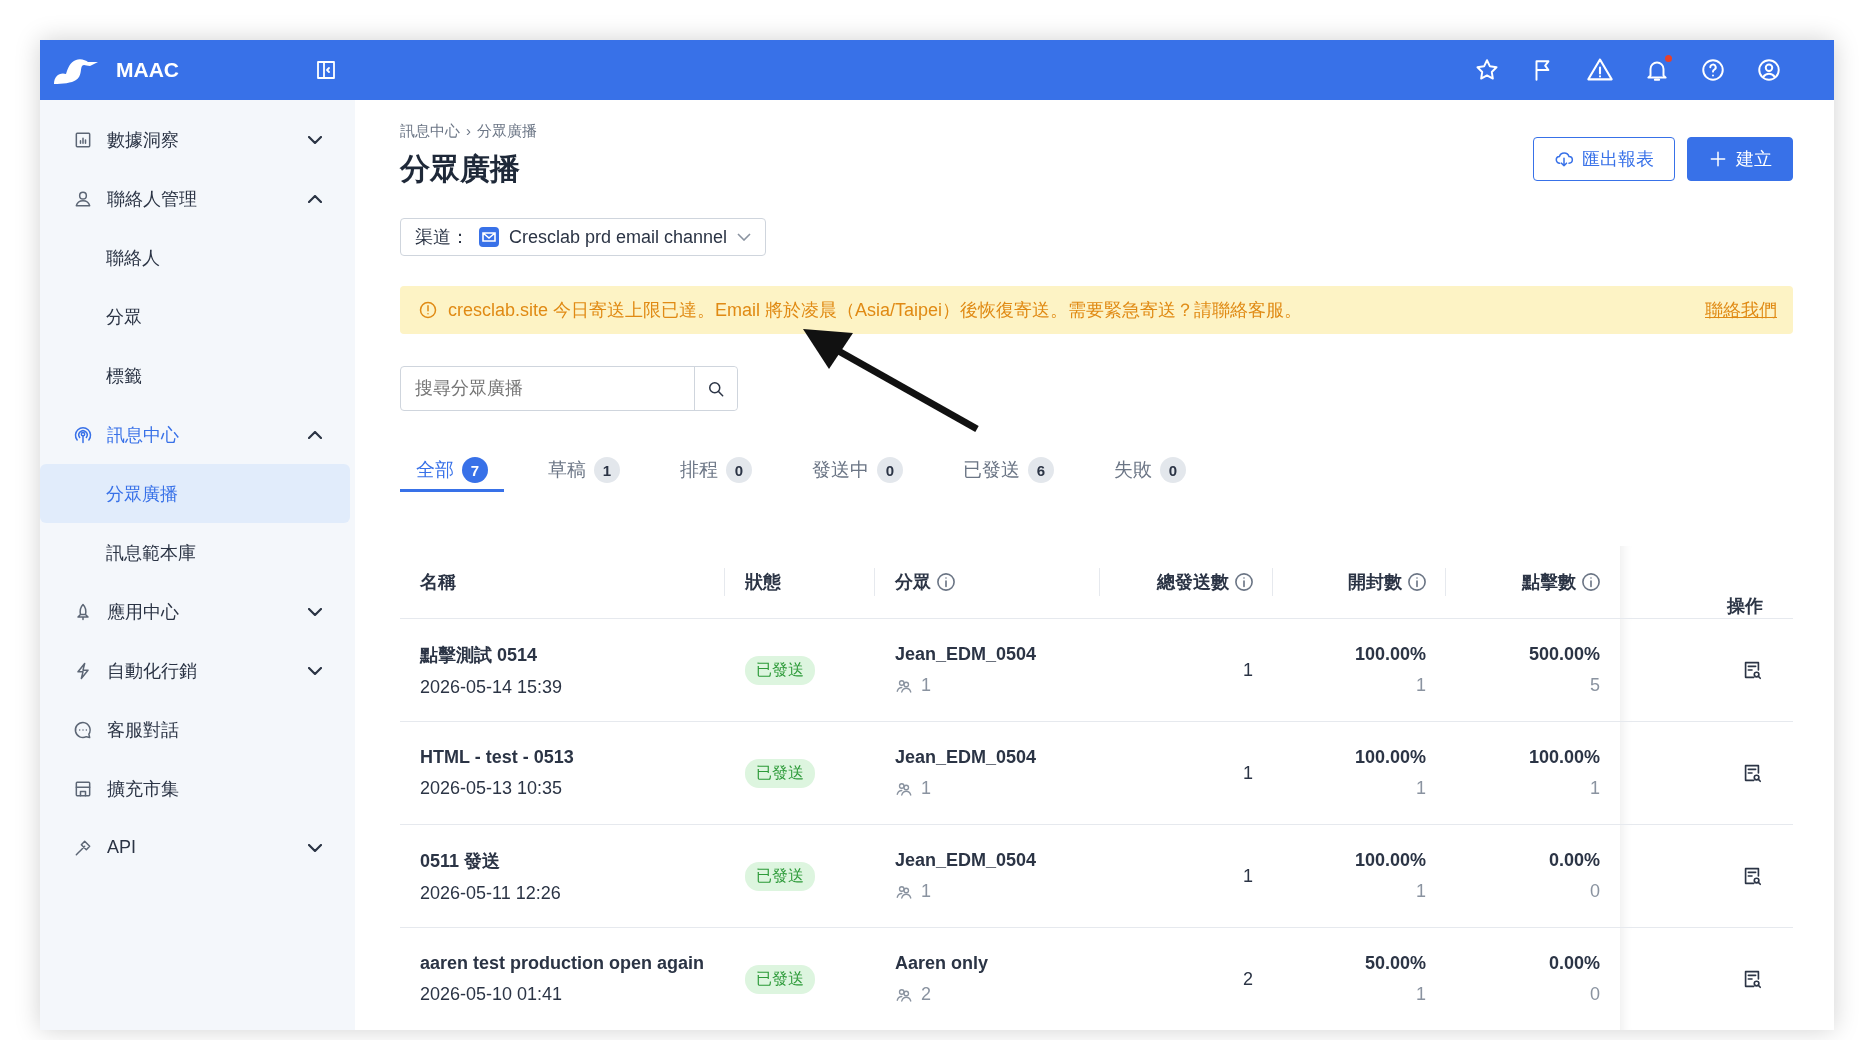 This screenshot has width=1874, height=1040. I want to click on click-count: 5, so click(1595, 685).